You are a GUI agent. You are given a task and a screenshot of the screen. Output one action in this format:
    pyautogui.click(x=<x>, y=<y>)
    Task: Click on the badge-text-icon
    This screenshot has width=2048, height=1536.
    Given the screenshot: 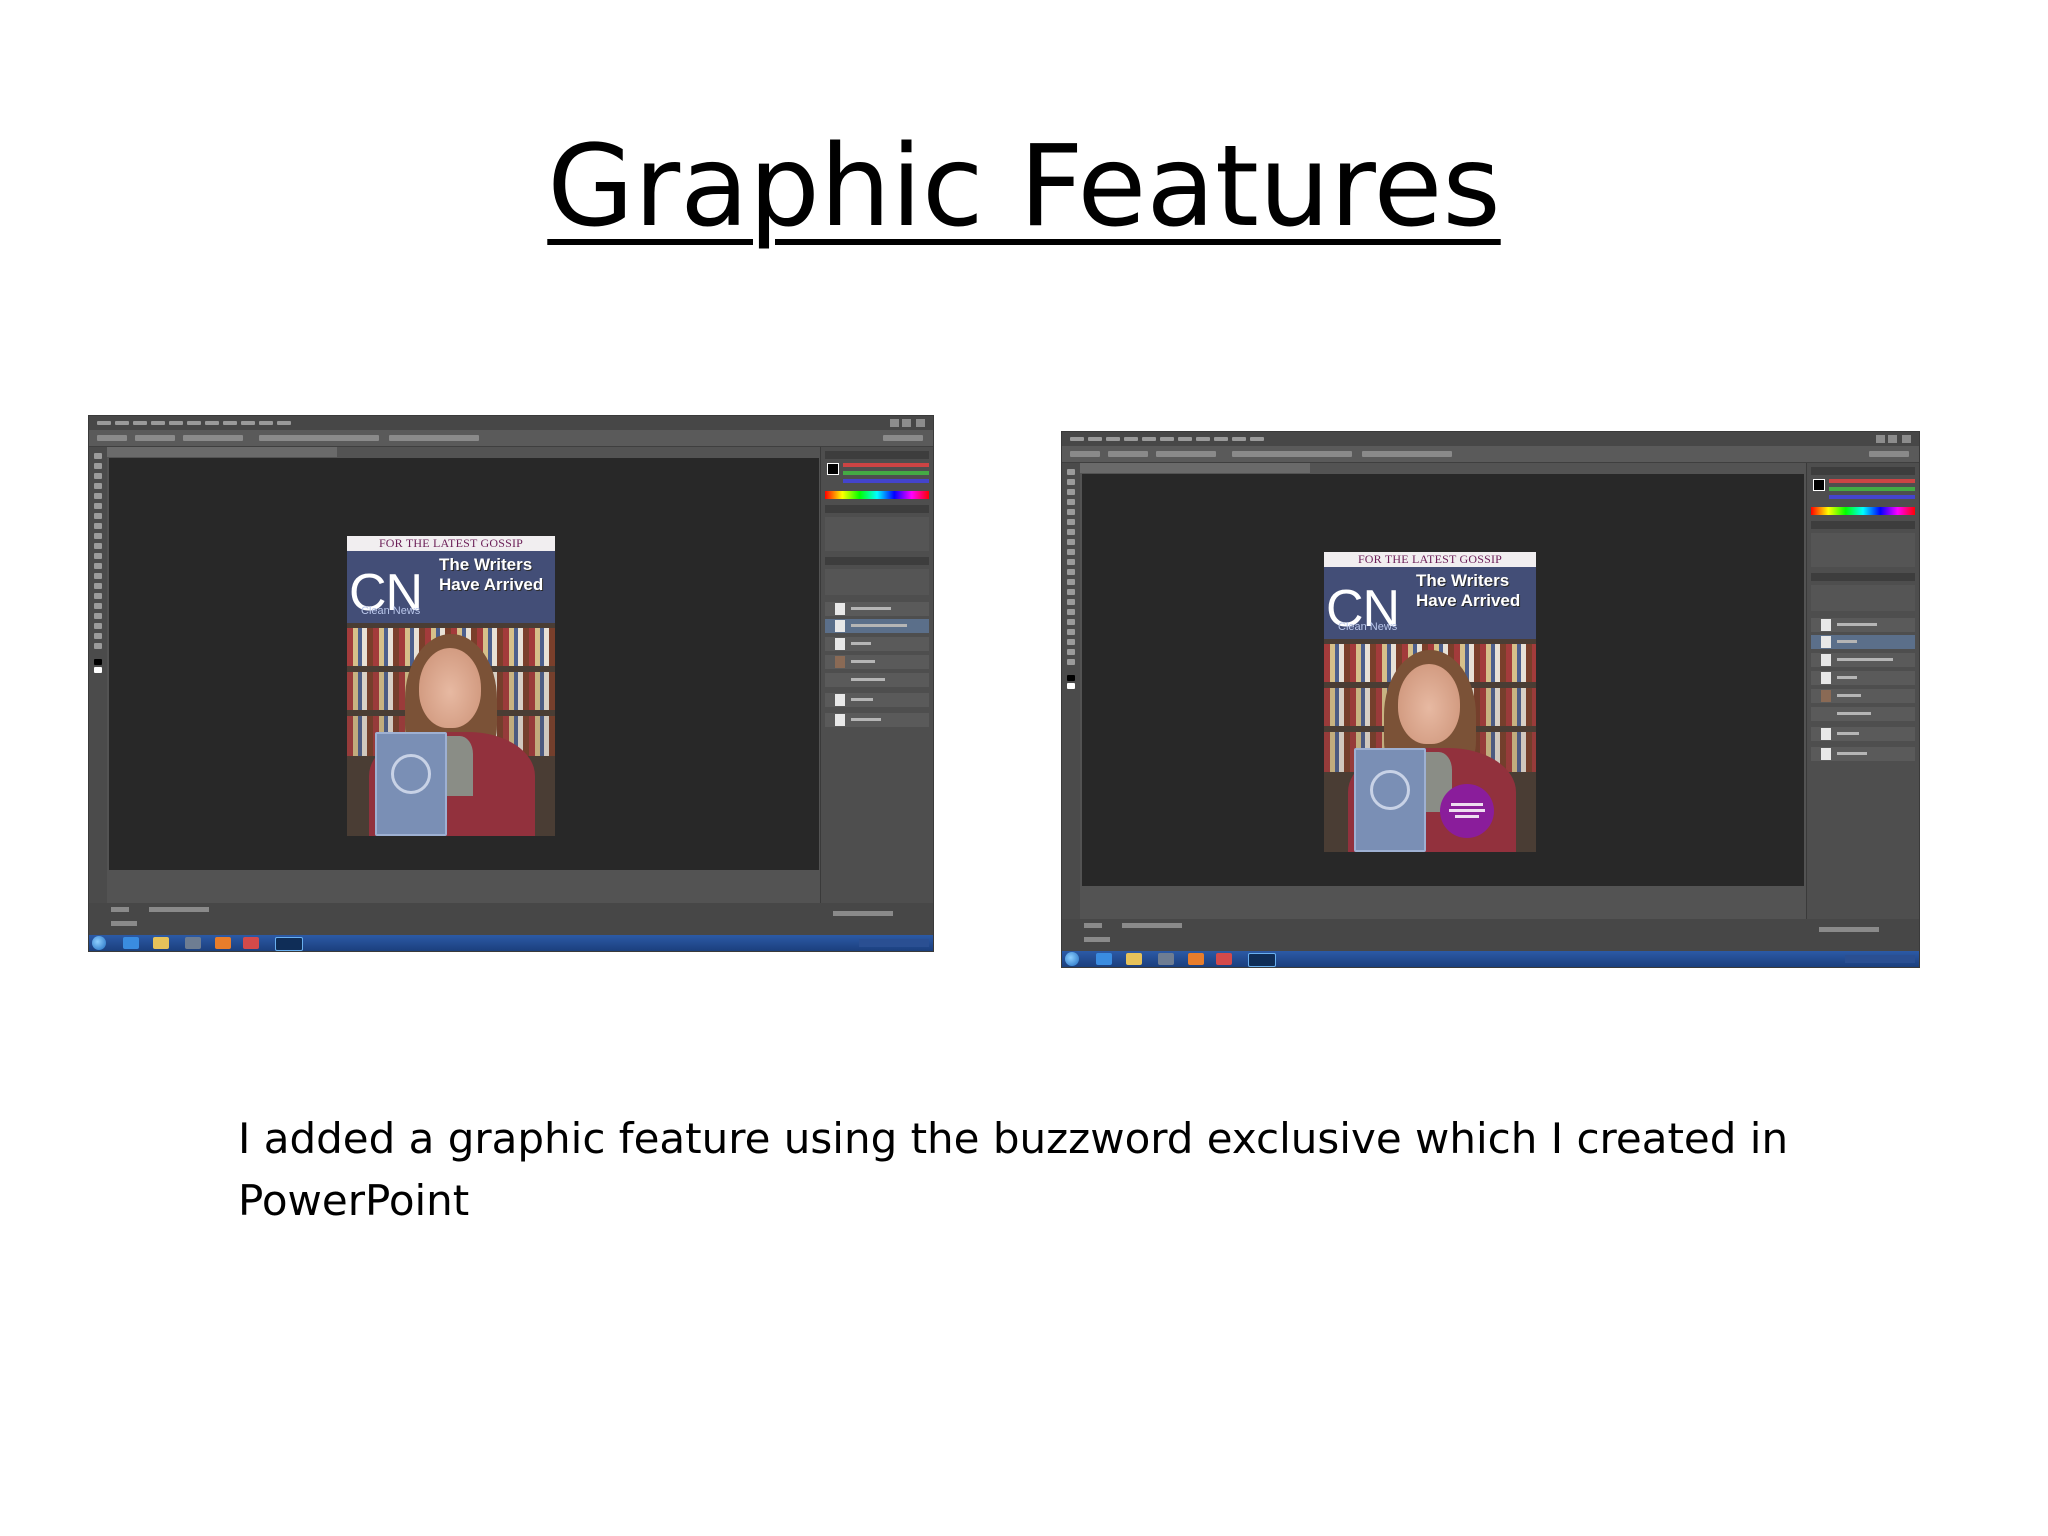 What is the action you would take?
    pyautogui.click(x=1467, y=810)
    